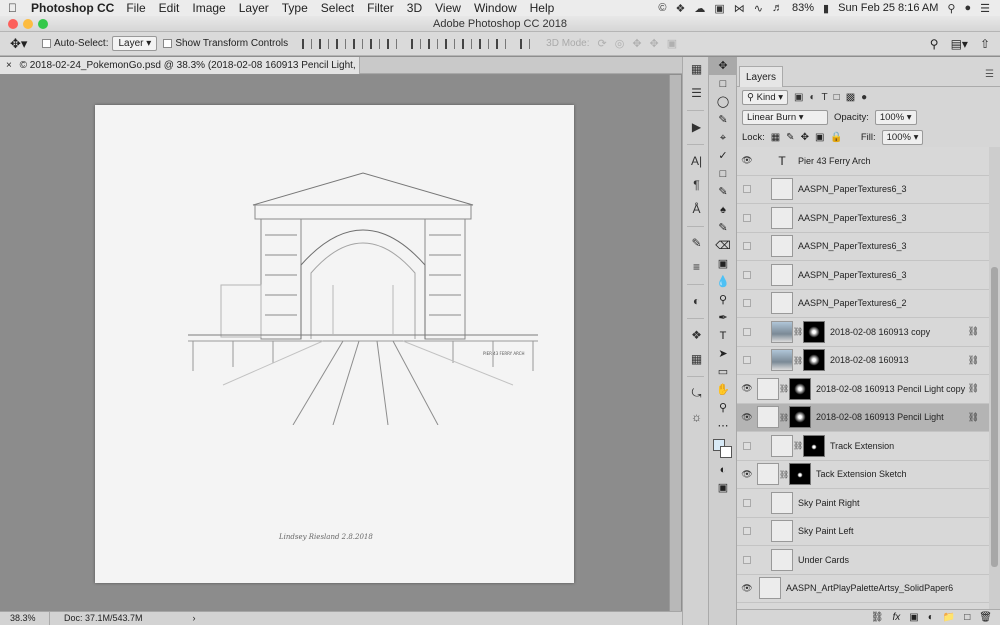  What do you see at coordinates (307, 43) in the screenshot?
I see `align-top-icon` at bounding box center [307, 43].